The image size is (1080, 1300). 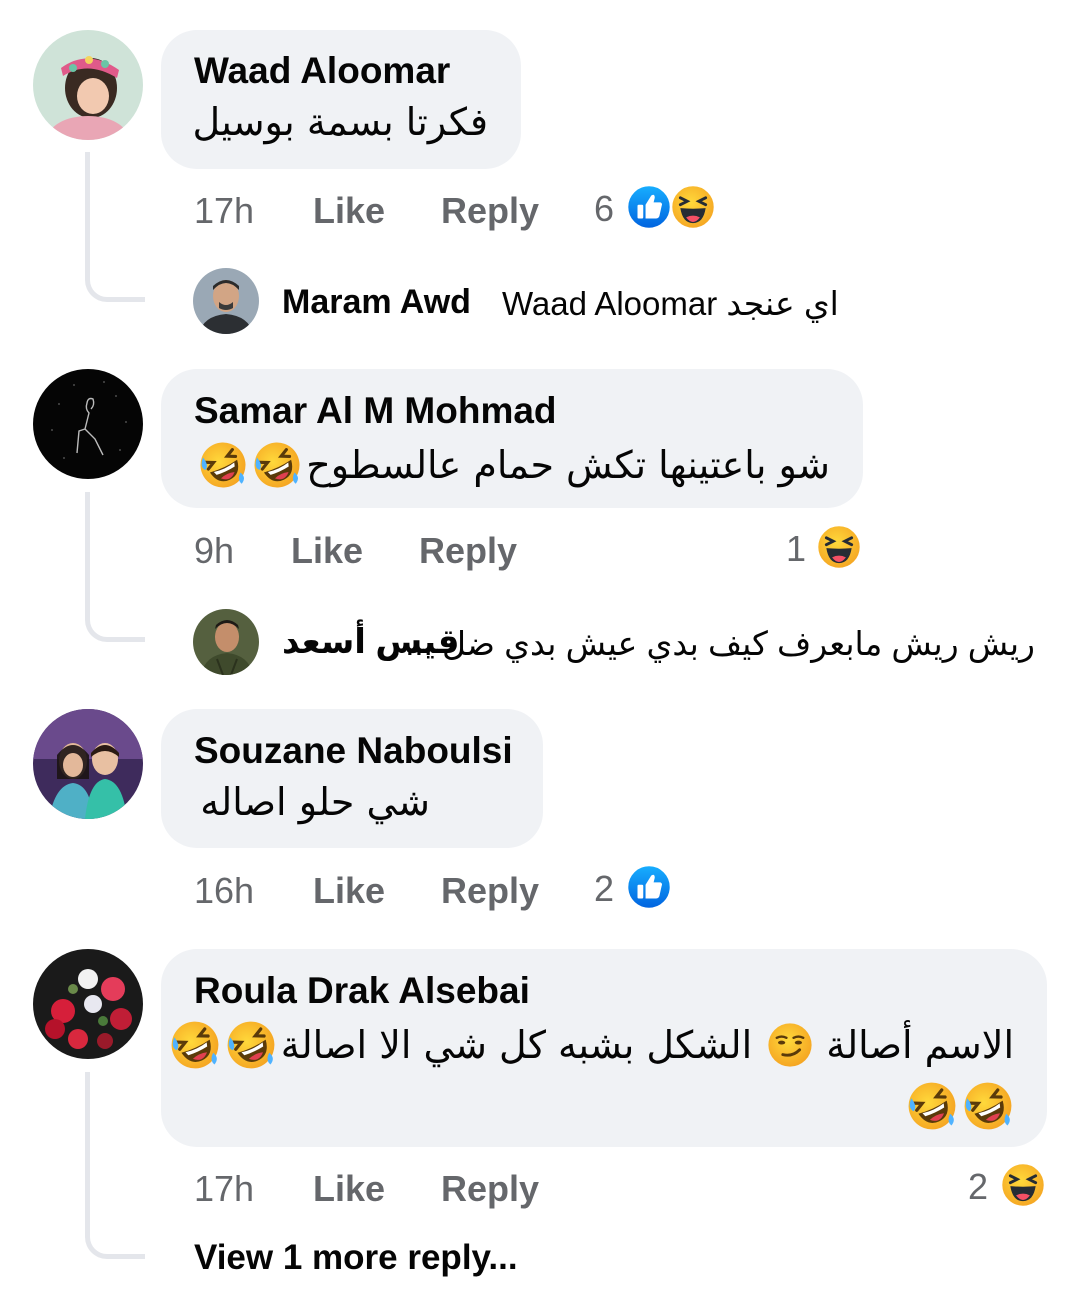 I want to click on reply-text: Waad Aloomar اي عنجد, so click(x=670, y=303).